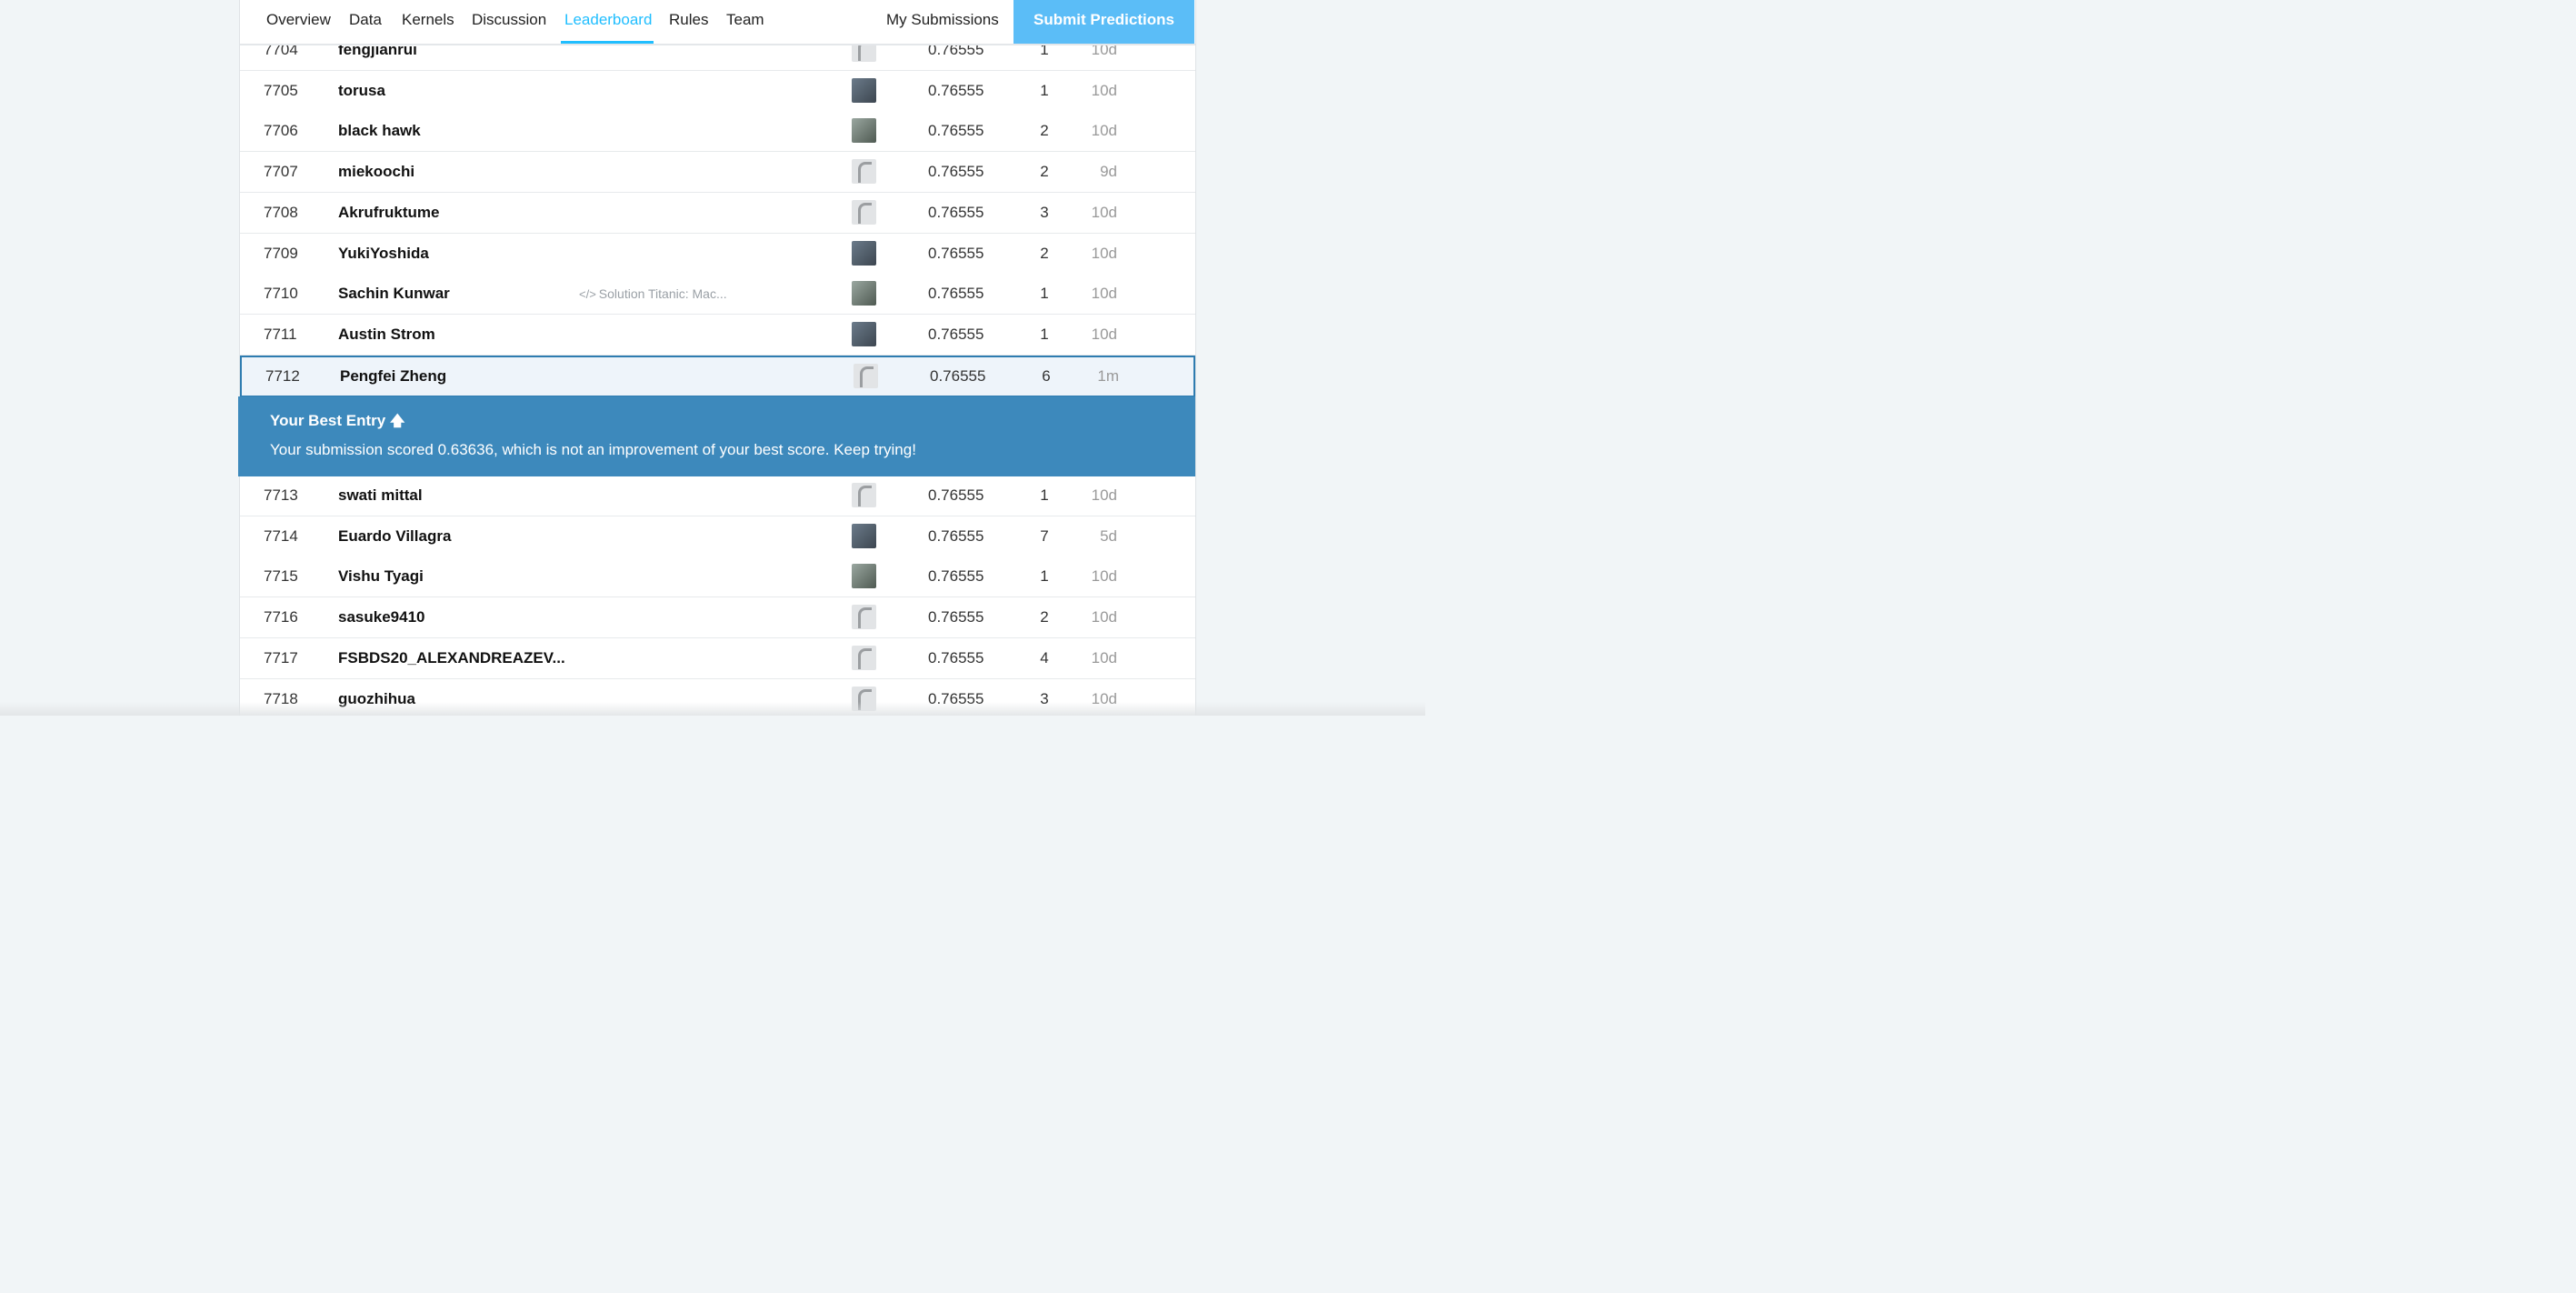 The width and height of the screenshot is (2576, 1293). Describe the element at coordinates (376, 172) in the screenshot. I see `team-name: miekoochi` at that location.